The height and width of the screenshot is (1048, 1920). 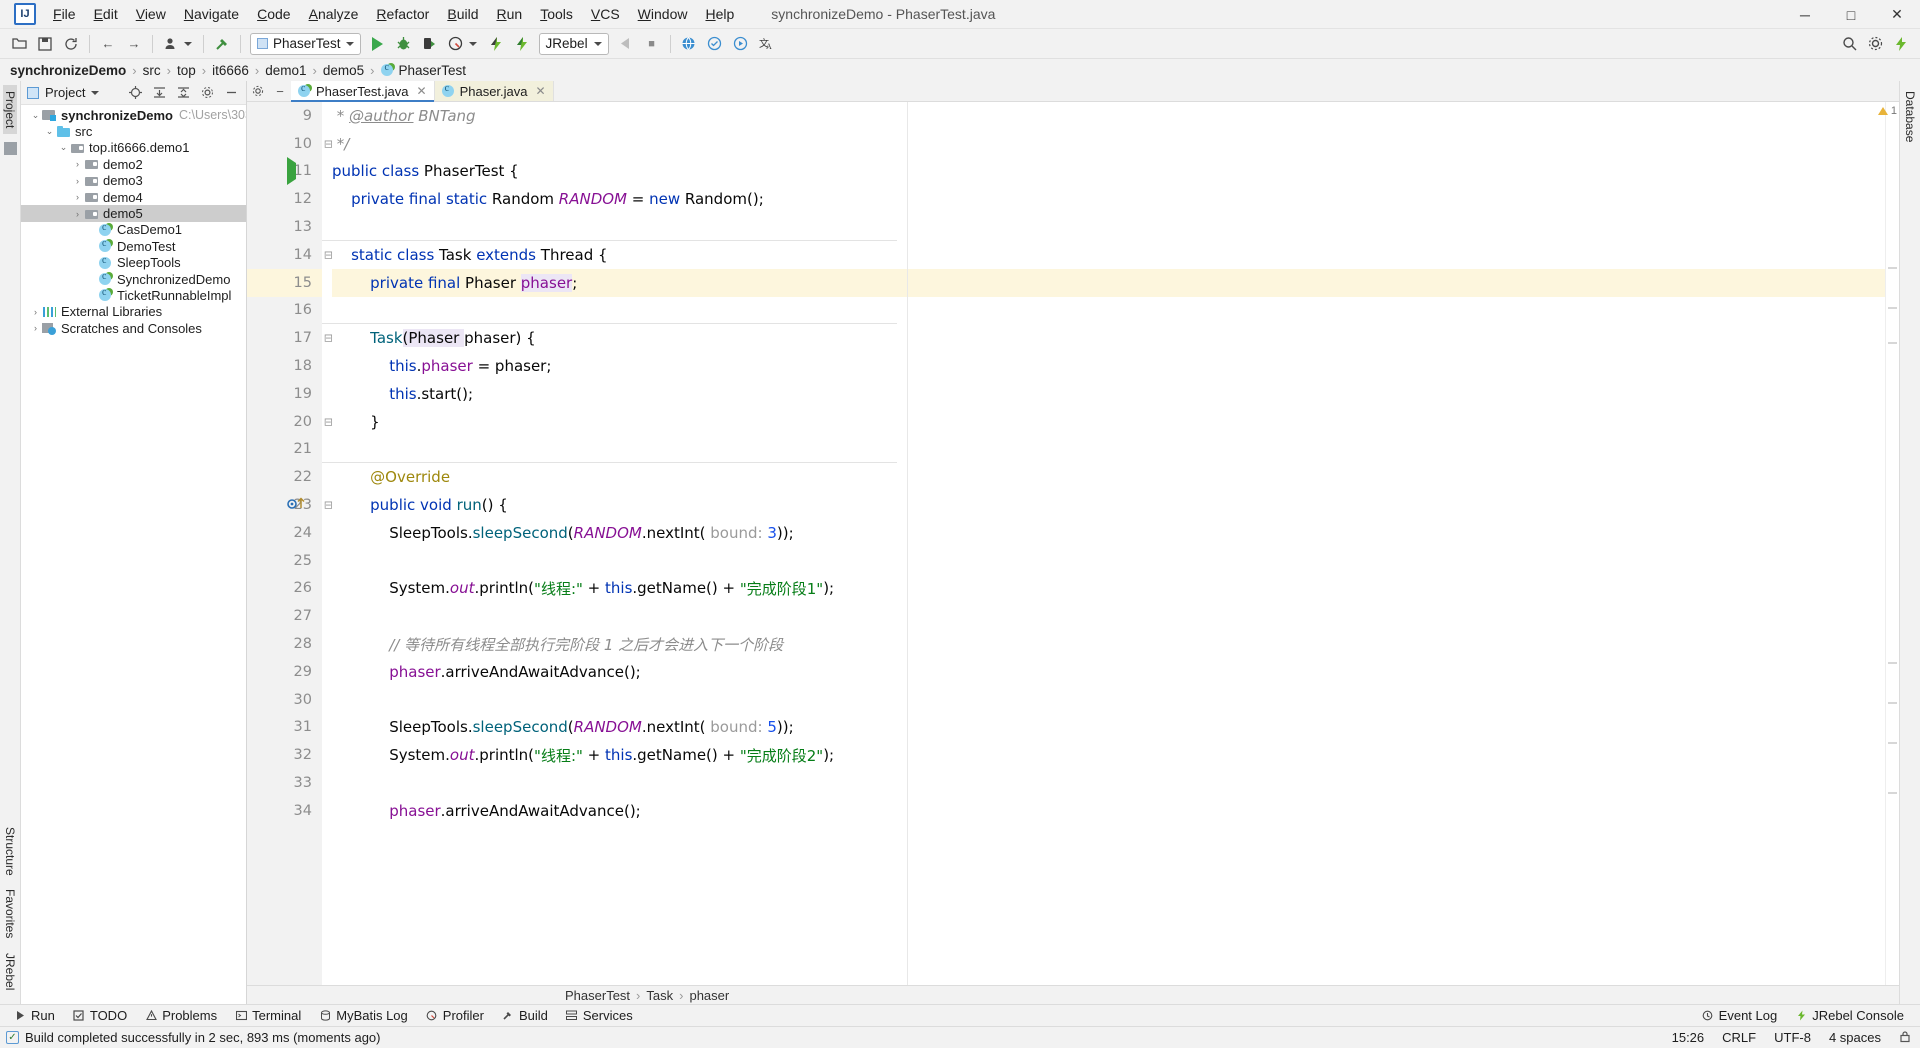 I want to click on refresh-icon, so click(x=71, y=44).